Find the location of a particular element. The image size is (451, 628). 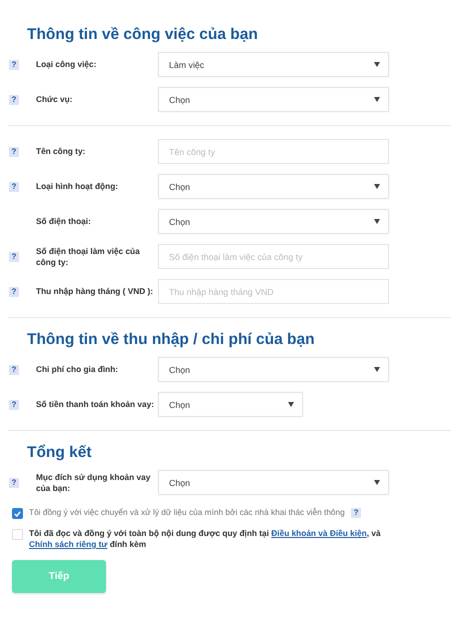

field-label: Chi phí cho gia đình: is located at coordinates (78, 369).